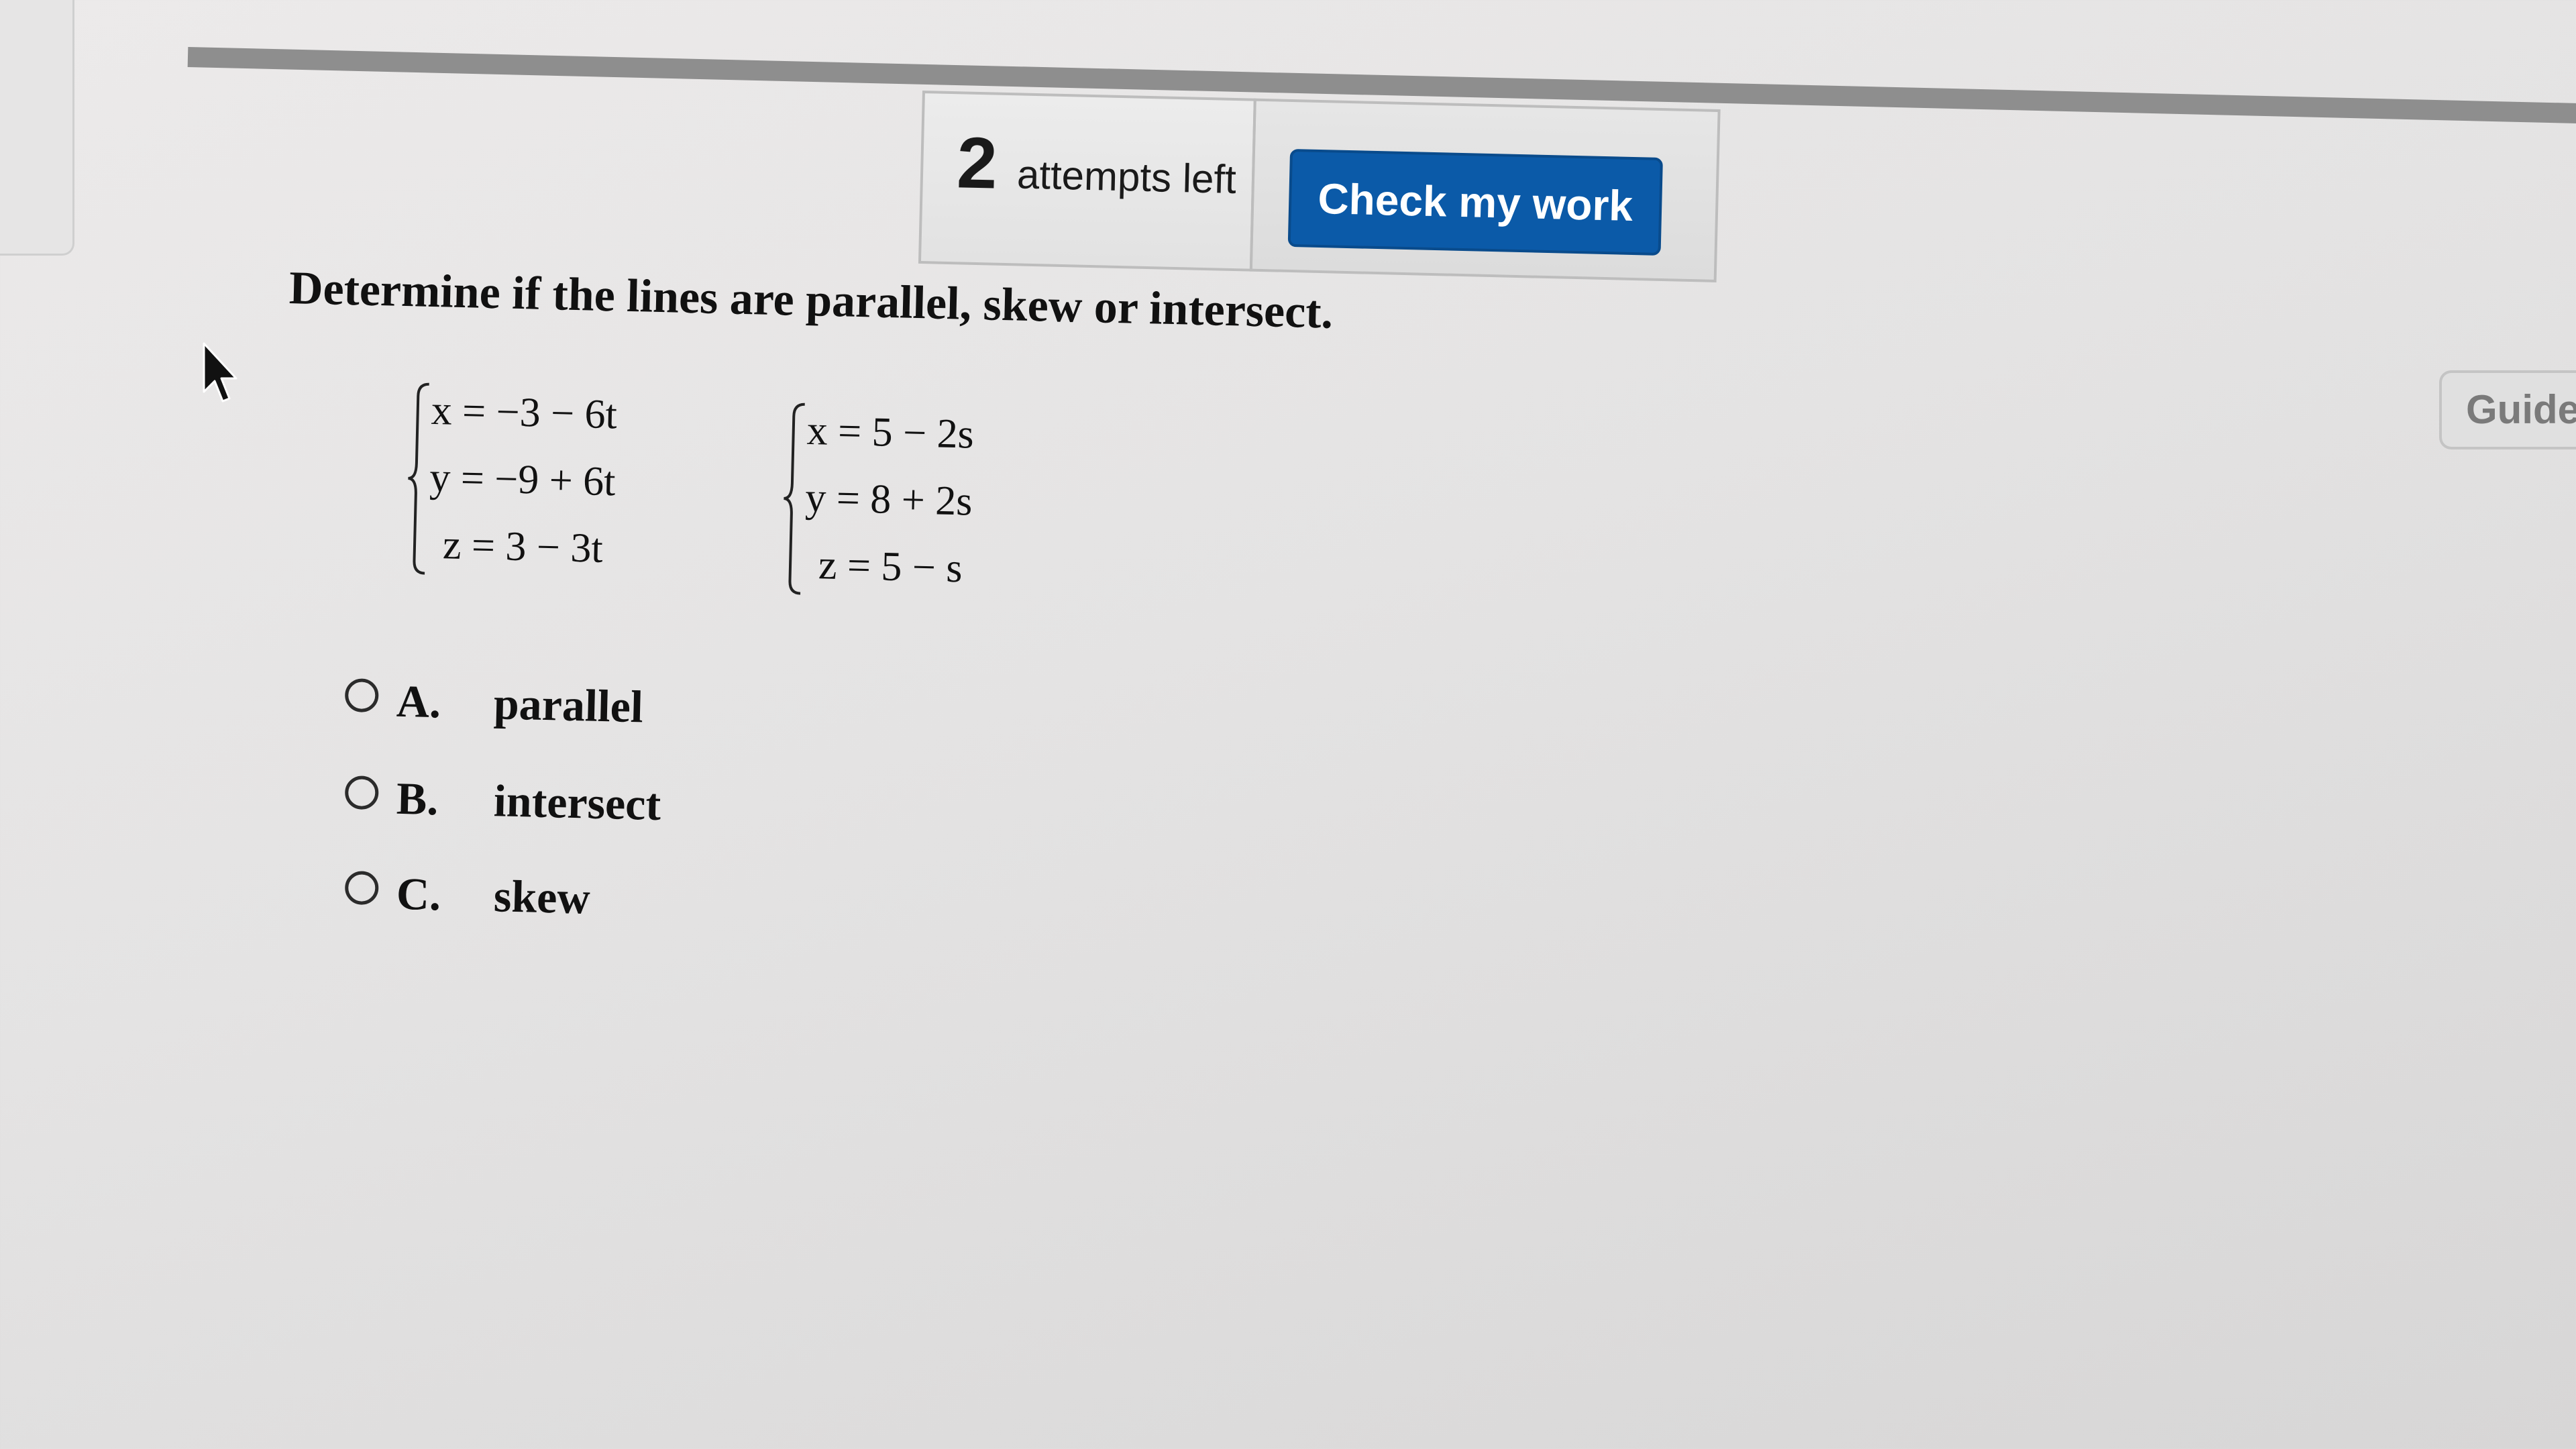 The height and width of the screenshot is (1449, 2576). What do you see at coordinates (577, 802) in the screenshot?
I see `option-text: intersect` at bounding box center [577, 802].